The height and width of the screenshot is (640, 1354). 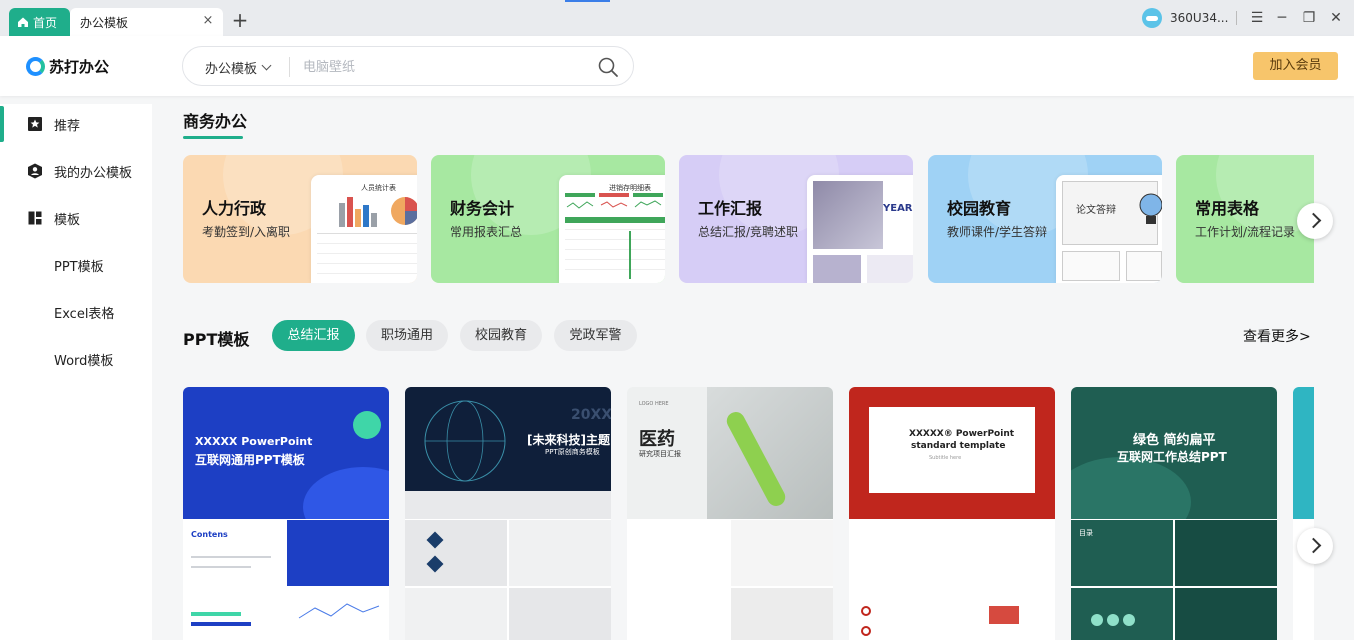 What do you see at coordinates (1045, 219) in the screenshot?
I see `category-card-education: 校园教育 教师课件/学生答辩 论文答辩` at bounding box center [1045, 219].